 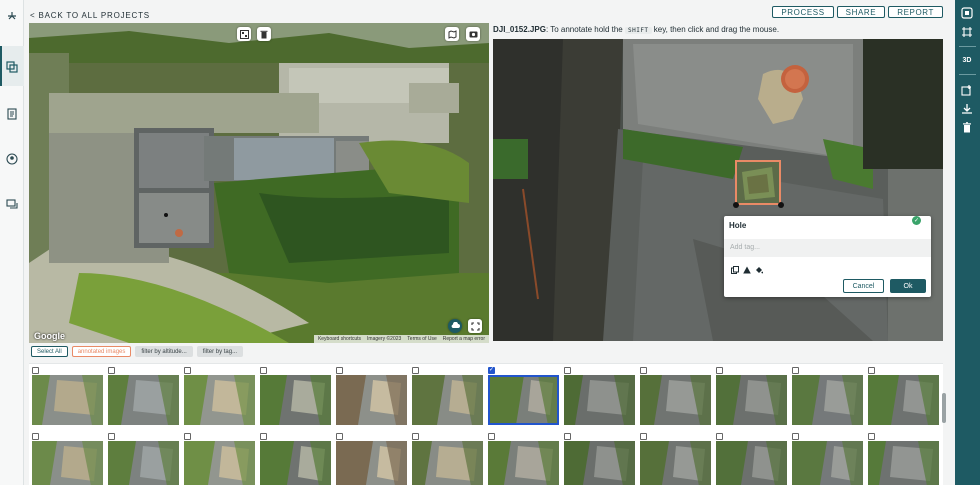 What do you see at coordinates (638, 30) in the screenshot?
I see `shift-key-hint: SHIFT` at bounding box center [638, 30].